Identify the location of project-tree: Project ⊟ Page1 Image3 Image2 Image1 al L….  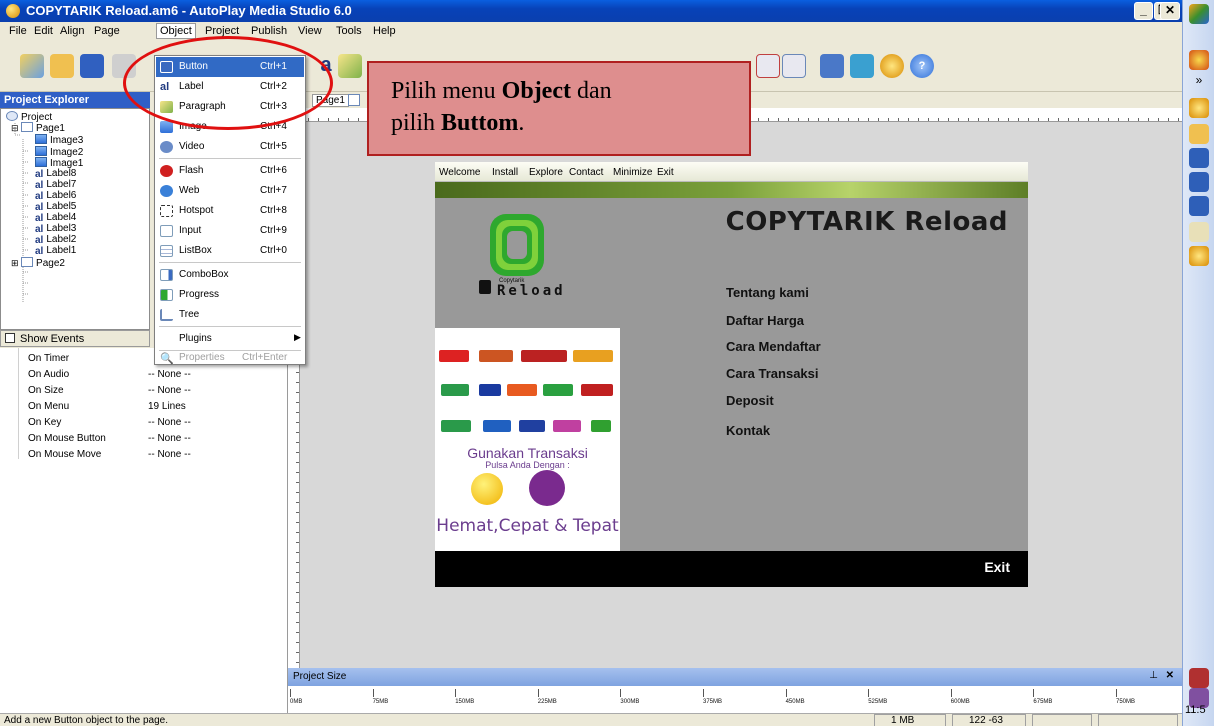
(75, 219).